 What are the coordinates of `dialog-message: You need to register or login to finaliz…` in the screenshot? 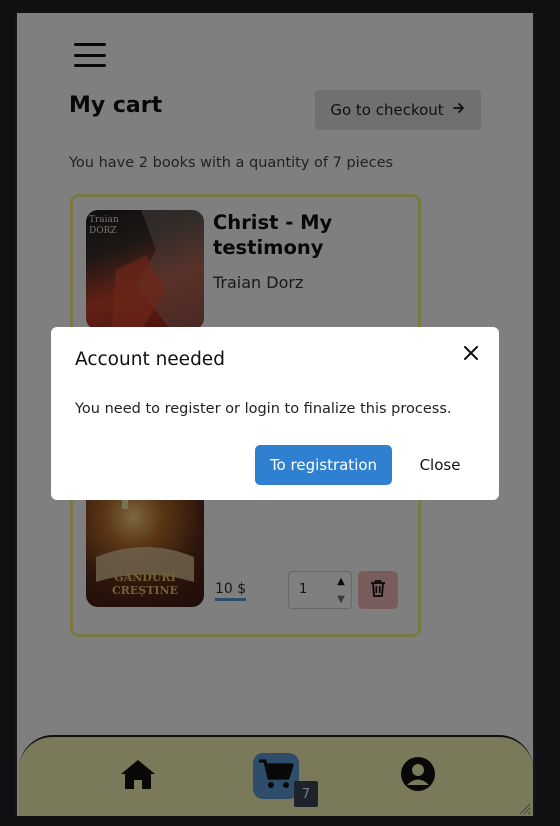 It's located at (263, 409).